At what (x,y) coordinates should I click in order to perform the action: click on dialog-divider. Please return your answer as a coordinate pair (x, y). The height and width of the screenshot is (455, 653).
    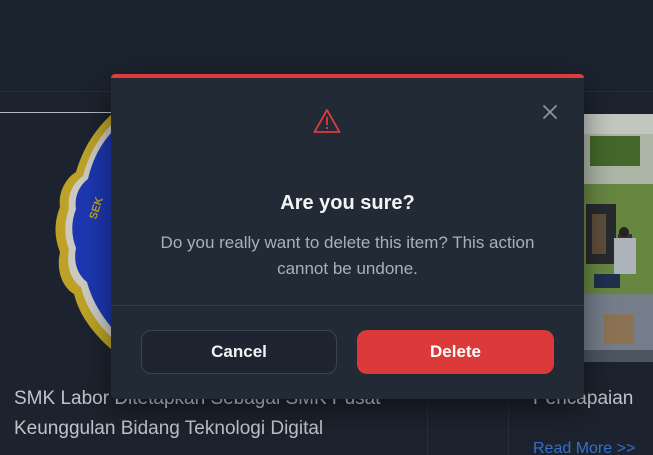
    Looking at the image, I should click on (347, 305).